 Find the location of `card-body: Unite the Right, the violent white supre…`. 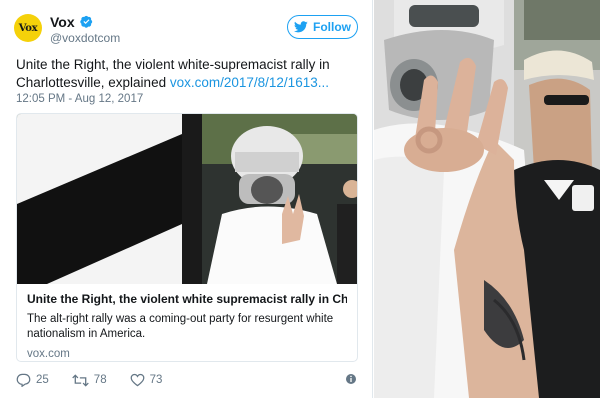

card-body: Unite the Right, the violent white supre… is located at coordinates (187, 322).